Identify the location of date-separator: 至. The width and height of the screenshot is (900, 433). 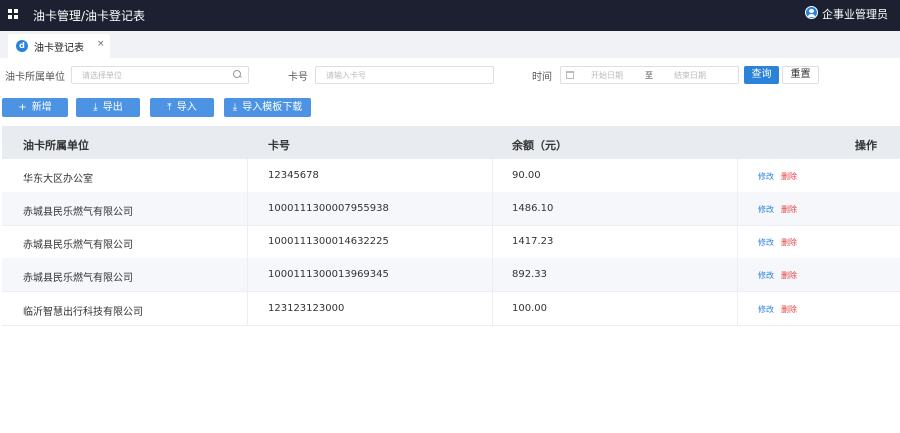
(649, 75).